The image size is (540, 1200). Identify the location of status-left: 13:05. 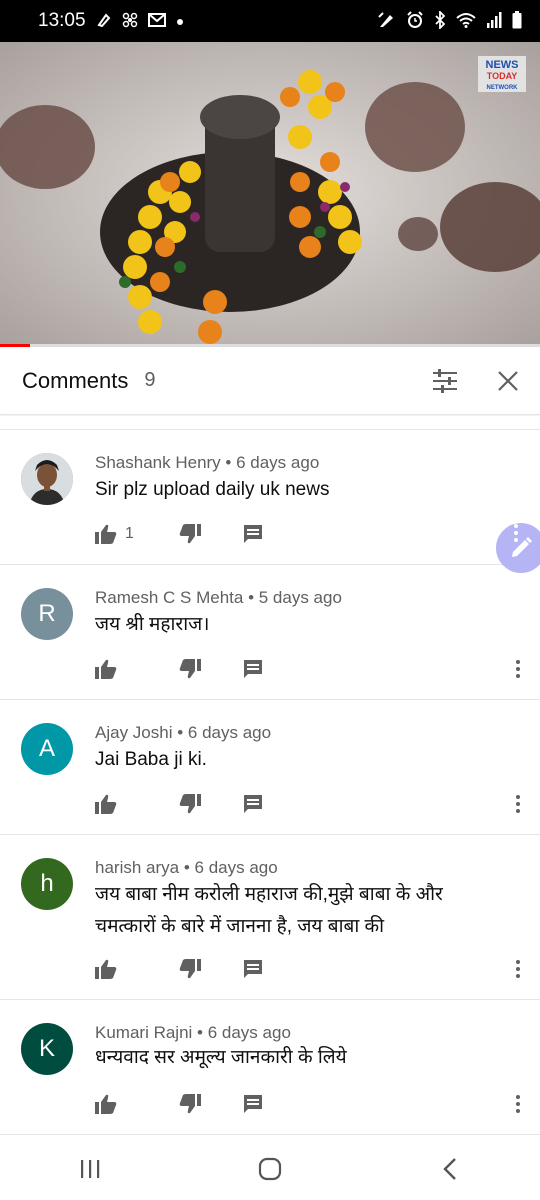
(111, 21).